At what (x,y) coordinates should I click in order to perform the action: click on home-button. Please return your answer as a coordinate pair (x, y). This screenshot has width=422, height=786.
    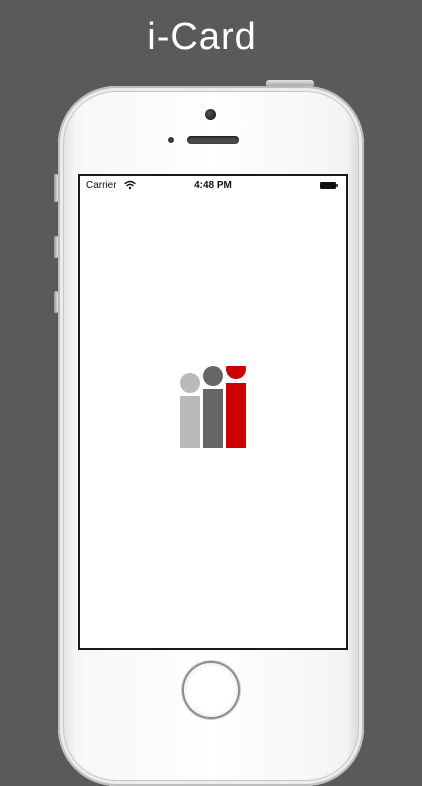
    Looking at the image, I should click on (211, 690).